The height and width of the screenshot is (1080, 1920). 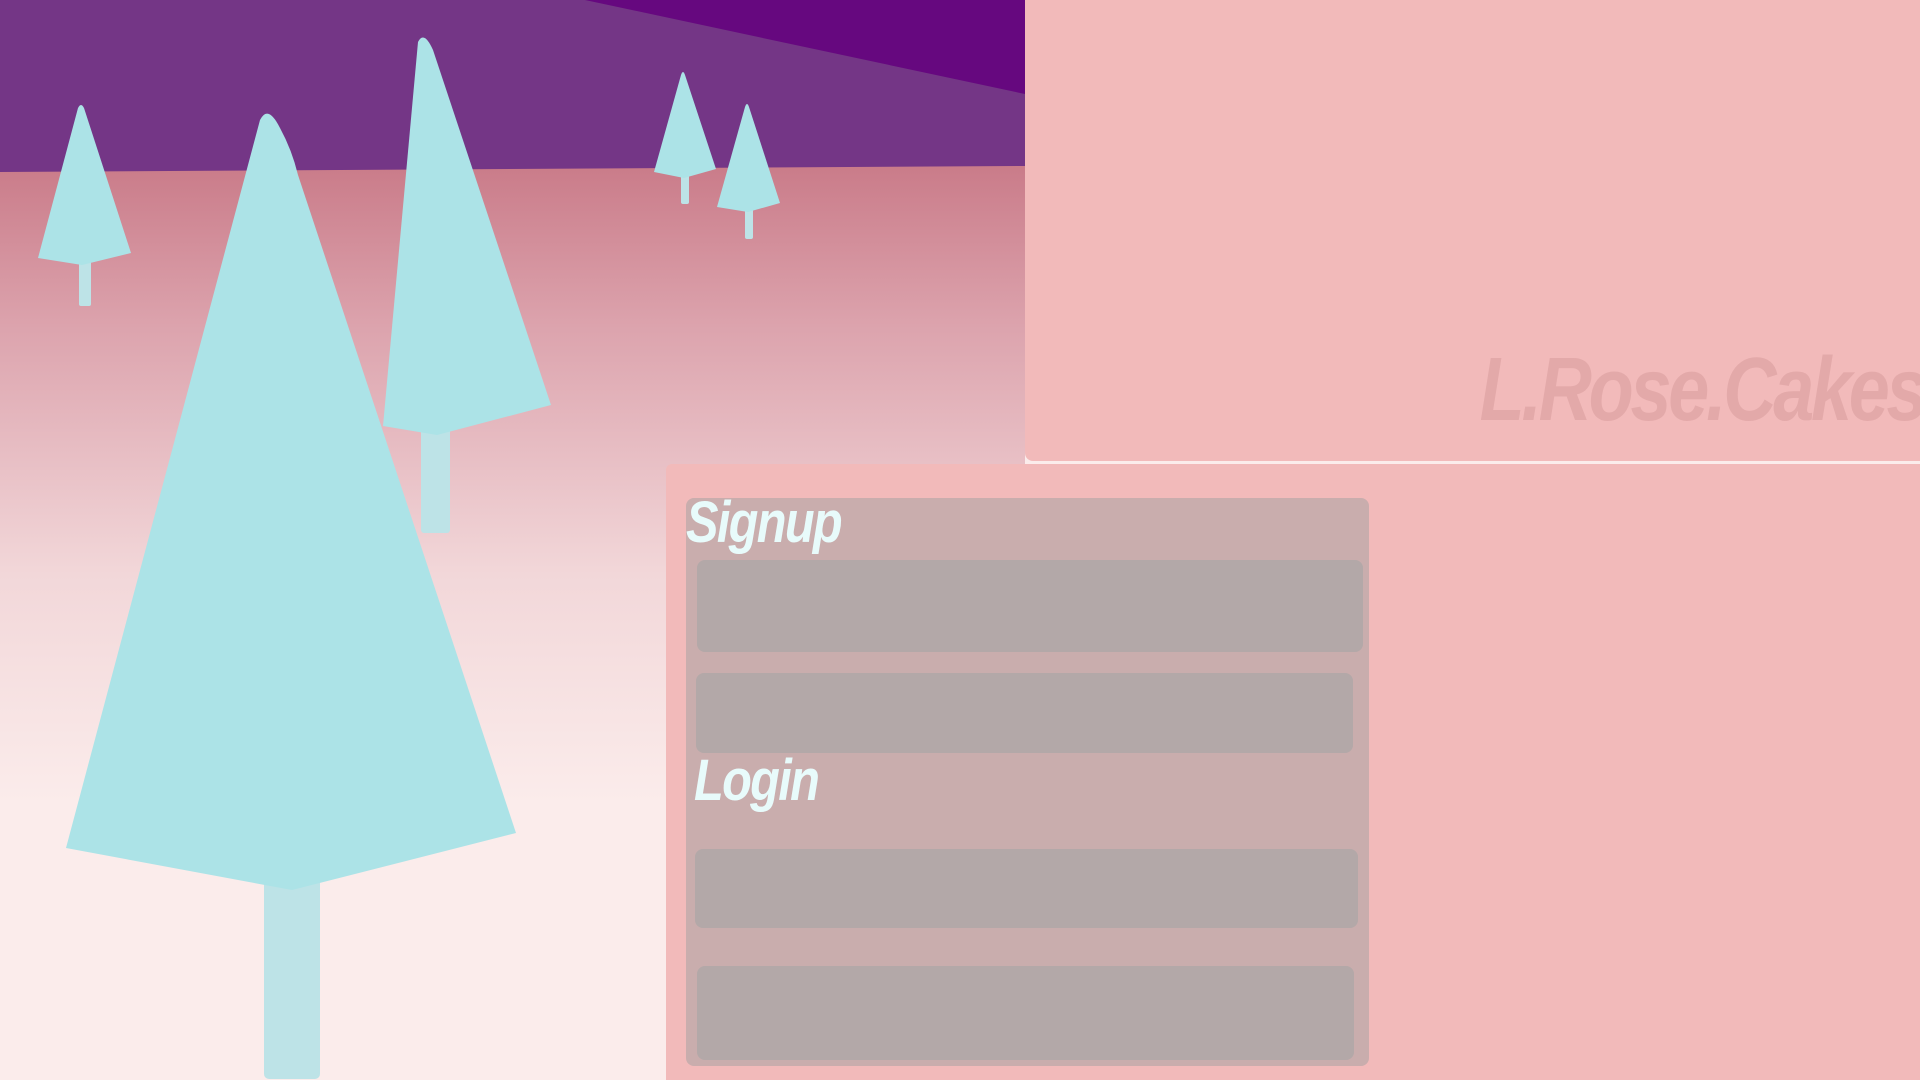 What do you see at coordinates (764, 522) in the screenshot?
I see `signup-heading: Signup` at bounding box center [764, 522].